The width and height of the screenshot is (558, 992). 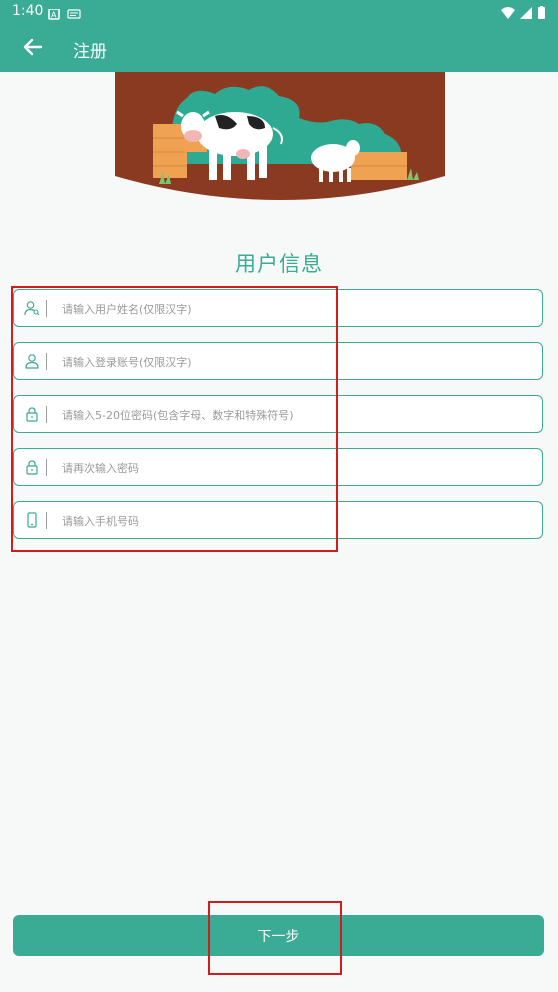 What do you see at coordinates (278, 935) in the screenshot?
I see `next-button: 下一步` at bounding box center [278, 935].